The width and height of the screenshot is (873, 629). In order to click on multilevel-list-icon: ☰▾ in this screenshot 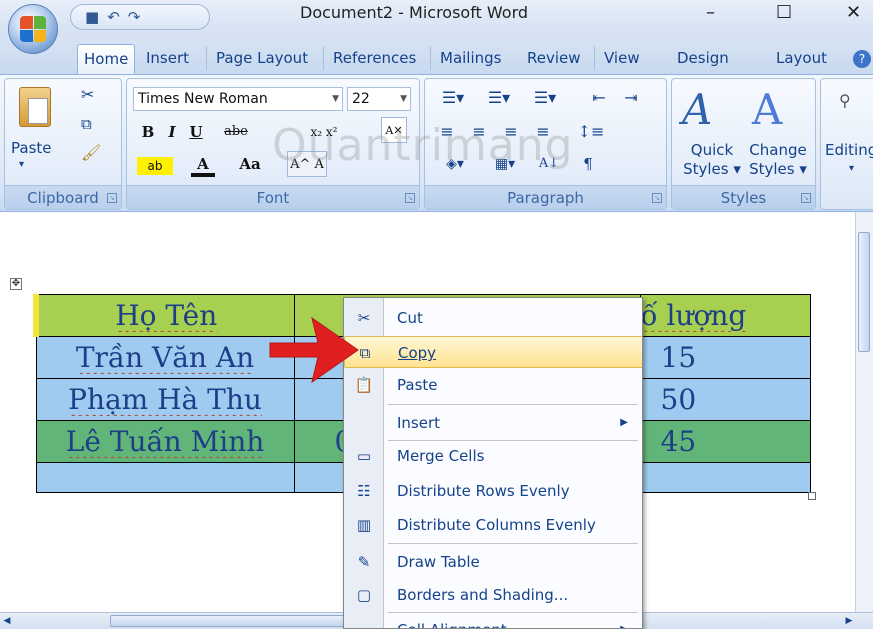, I will do `click(545, 98)`.